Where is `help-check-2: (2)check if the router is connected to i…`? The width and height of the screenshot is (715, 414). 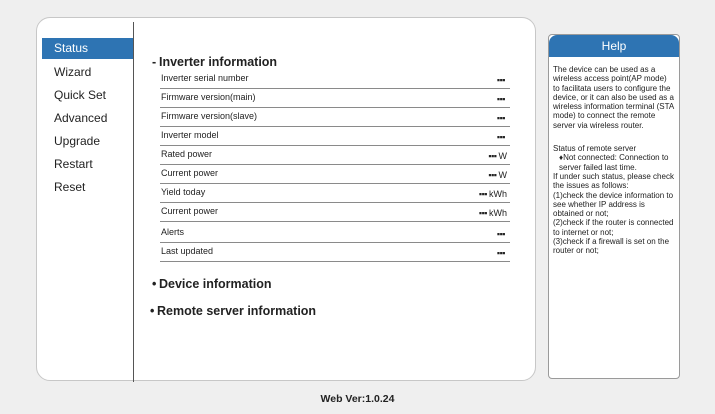
help-check-2: (2)check if the router is connected to i… is located at coordinates (613, 227).